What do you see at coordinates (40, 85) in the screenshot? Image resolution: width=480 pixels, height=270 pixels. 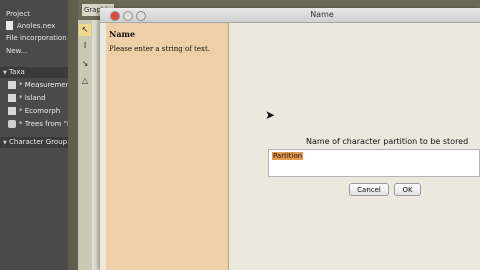 I see `taxa-item-measurement: * Measurement` at bounding box center [40, 85].